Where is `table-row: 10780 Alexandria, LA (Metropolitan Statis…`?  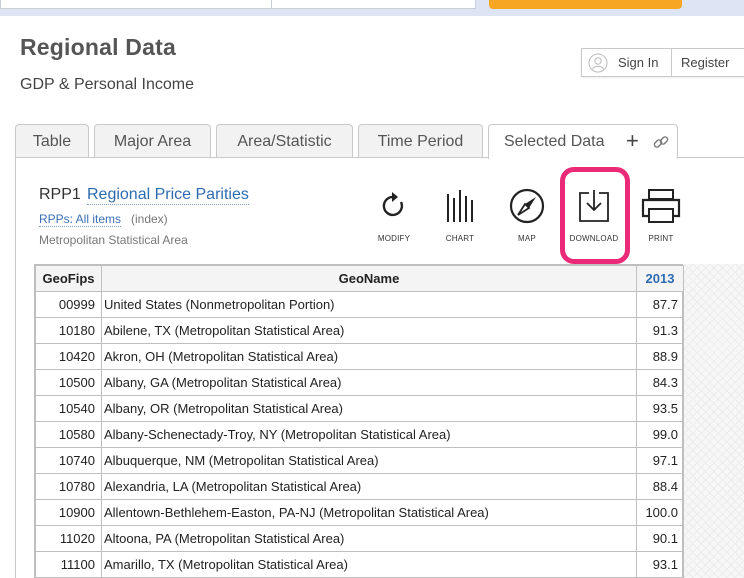
table-row: 10780 Alexandria, LA (Metropolitan Statis… is located at coordinates (359, 486).